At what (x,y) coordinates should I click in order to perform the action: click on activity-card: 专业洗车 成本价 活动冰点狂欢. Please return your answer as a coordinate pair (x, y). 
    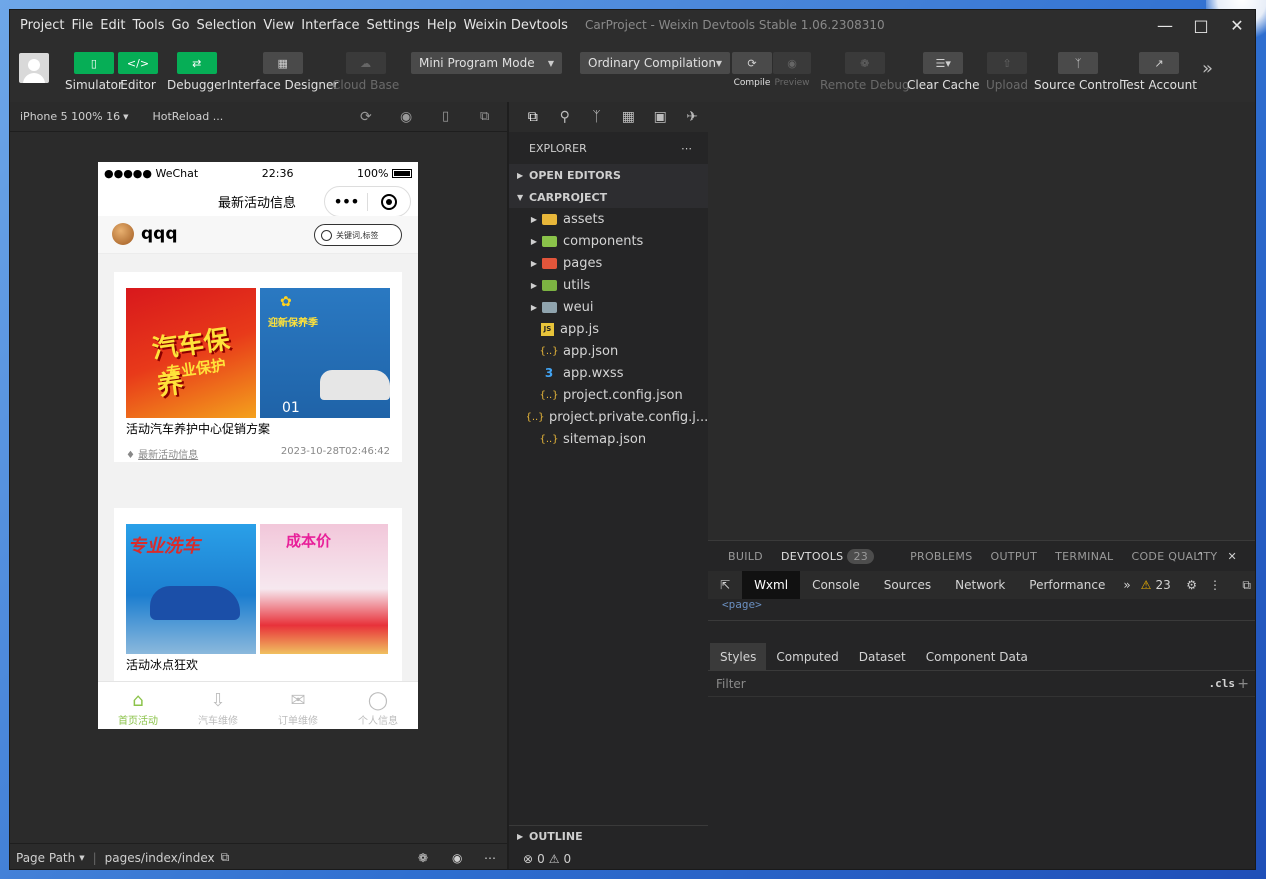
    Looking at the image, I should click on (258, 603).